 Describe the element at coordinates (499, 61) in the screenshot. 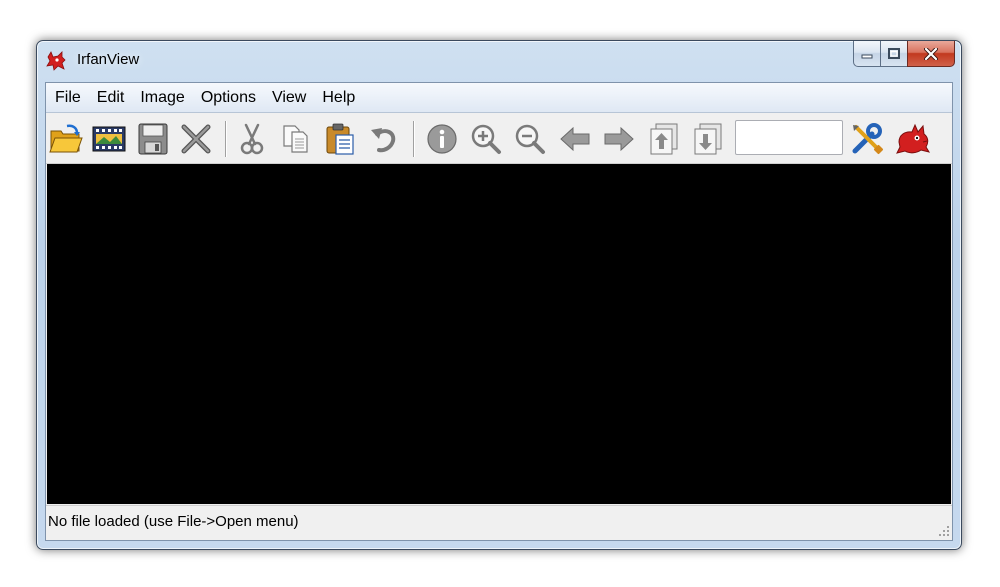

I see `title-bar: IrfanView` at that location.